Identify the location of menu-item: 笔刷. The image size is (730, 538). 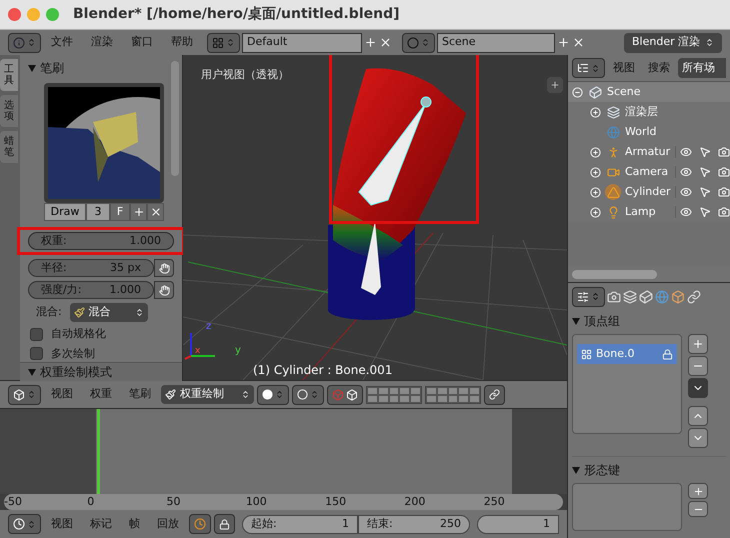
(140, 394).